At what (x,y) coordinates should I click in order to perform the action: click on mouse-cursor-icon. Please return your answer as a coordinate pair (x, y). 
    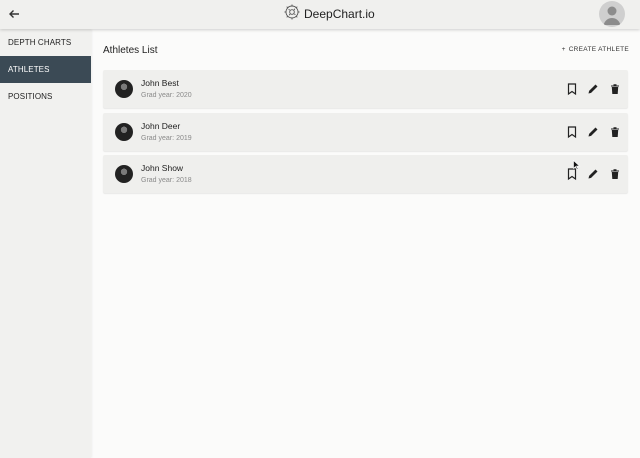
    Looking at the image, I should click on (577, 163).